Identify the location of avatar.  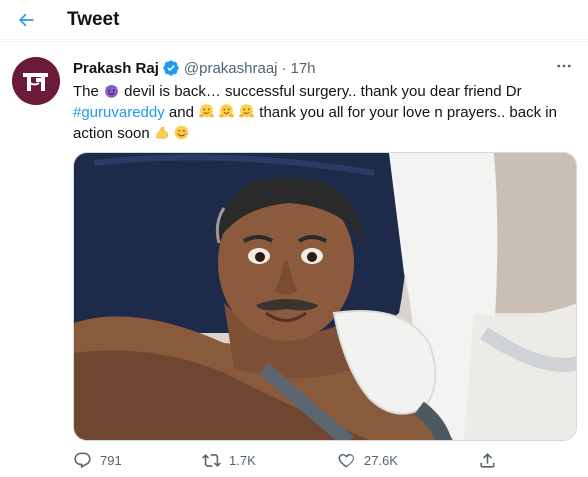
(36, 81).